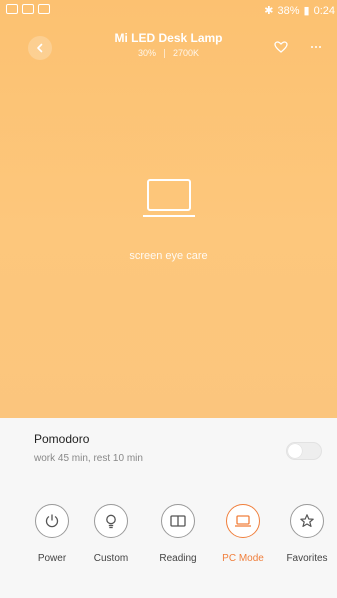 This screenshot has width=337, height=598. I want to click on reading-mode-button: Reading, so click(178, 534).